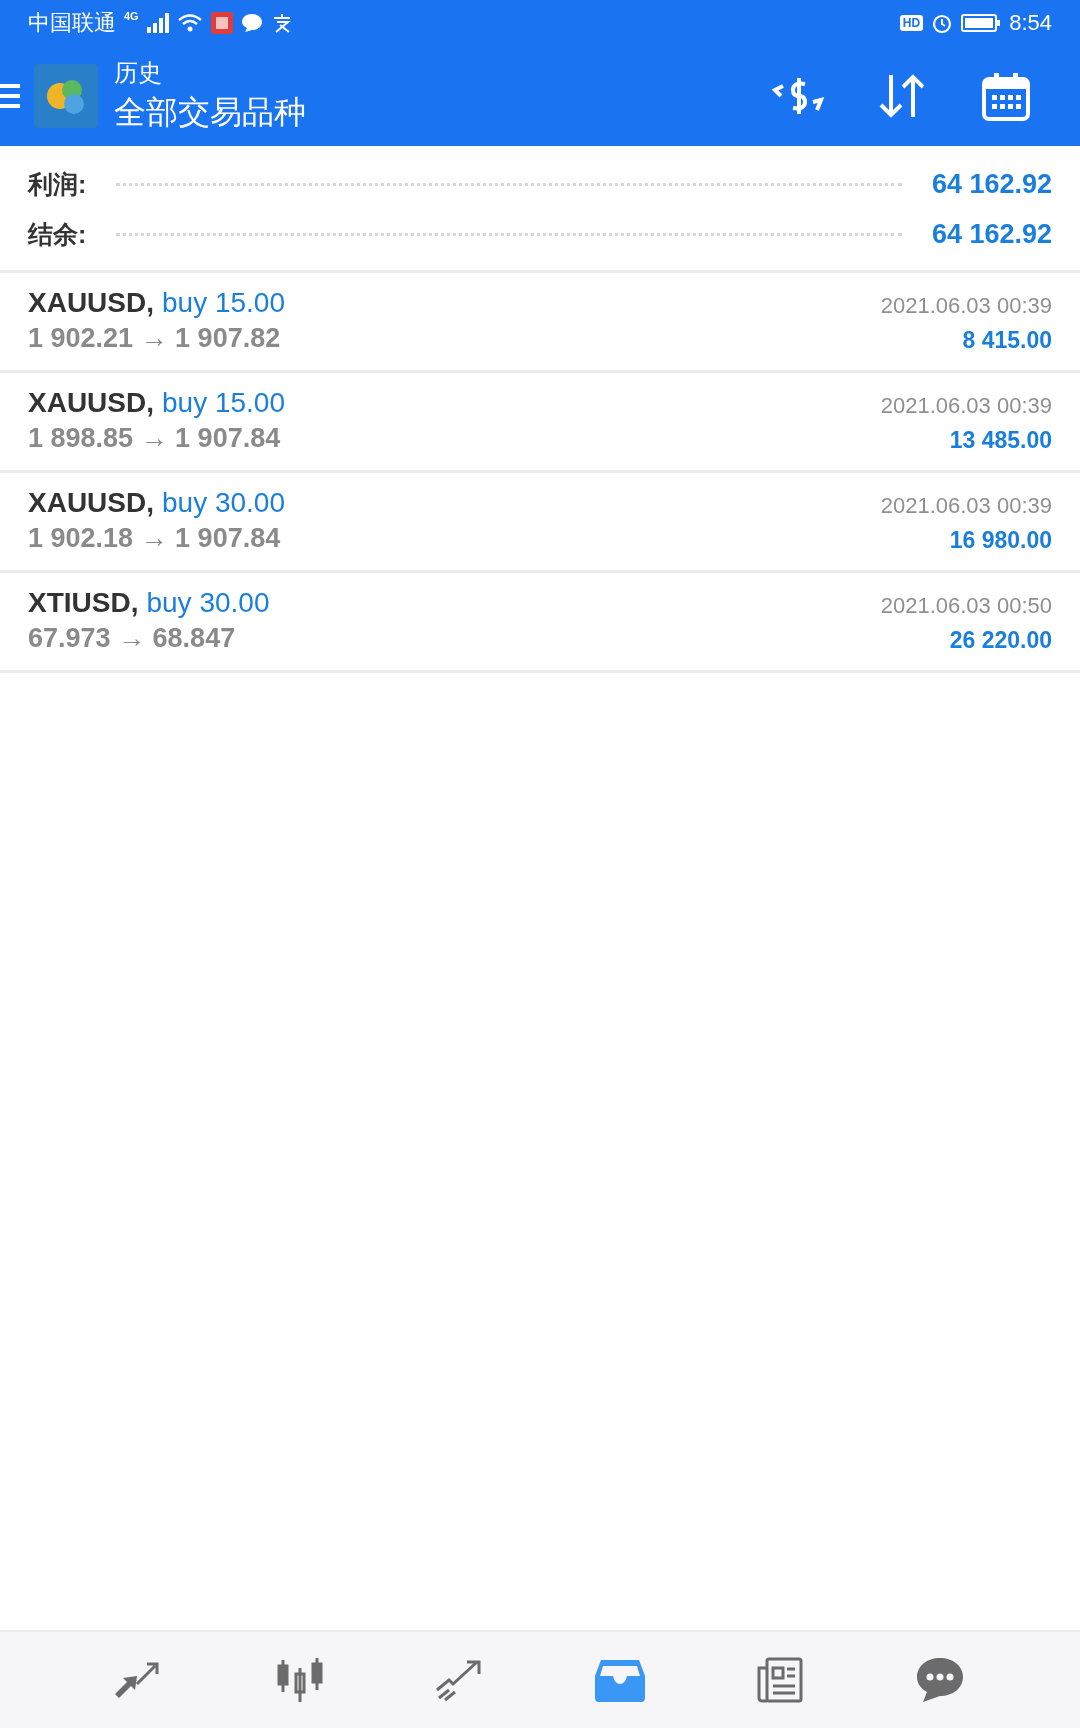  What do you see at coordinates (132, 638) in the screenshot?
I see `deal-prices: 67.973 → 68.847` at bounding box center [132, 638].